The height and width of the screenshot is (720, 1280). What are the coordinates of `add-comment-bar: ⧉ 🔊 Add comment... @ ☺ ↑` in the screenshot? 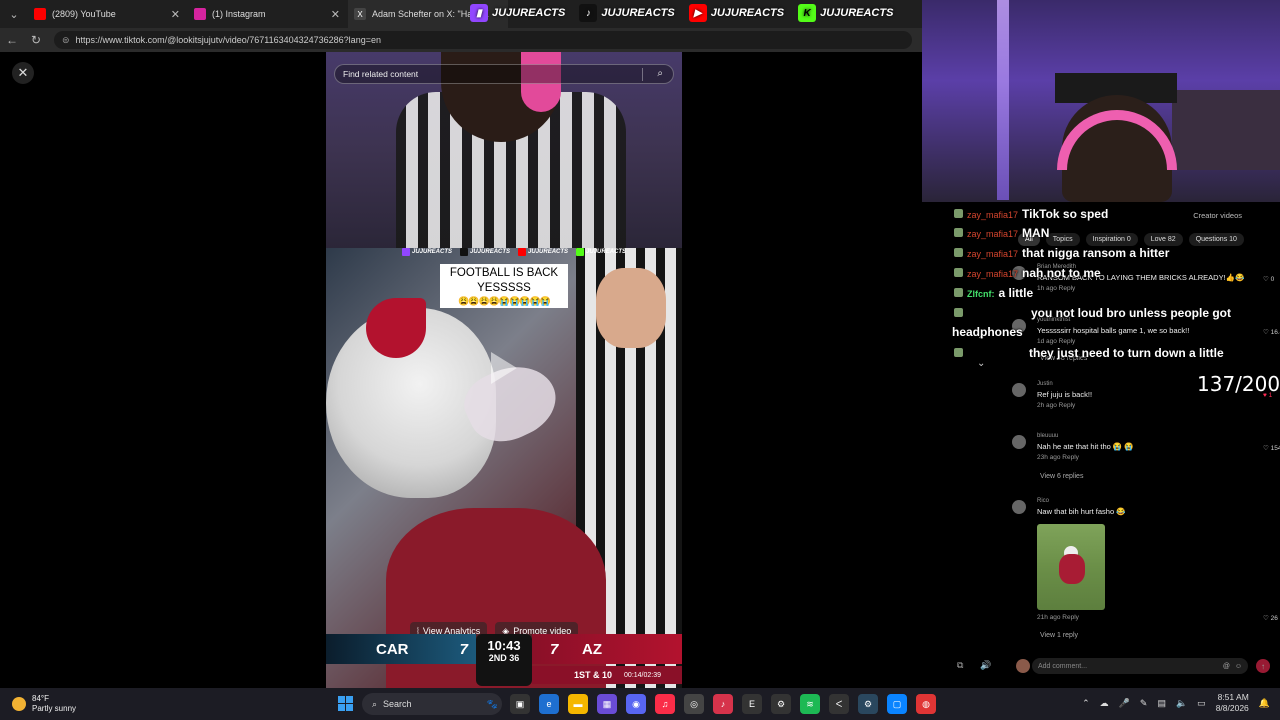 It's located at (1101, 667).